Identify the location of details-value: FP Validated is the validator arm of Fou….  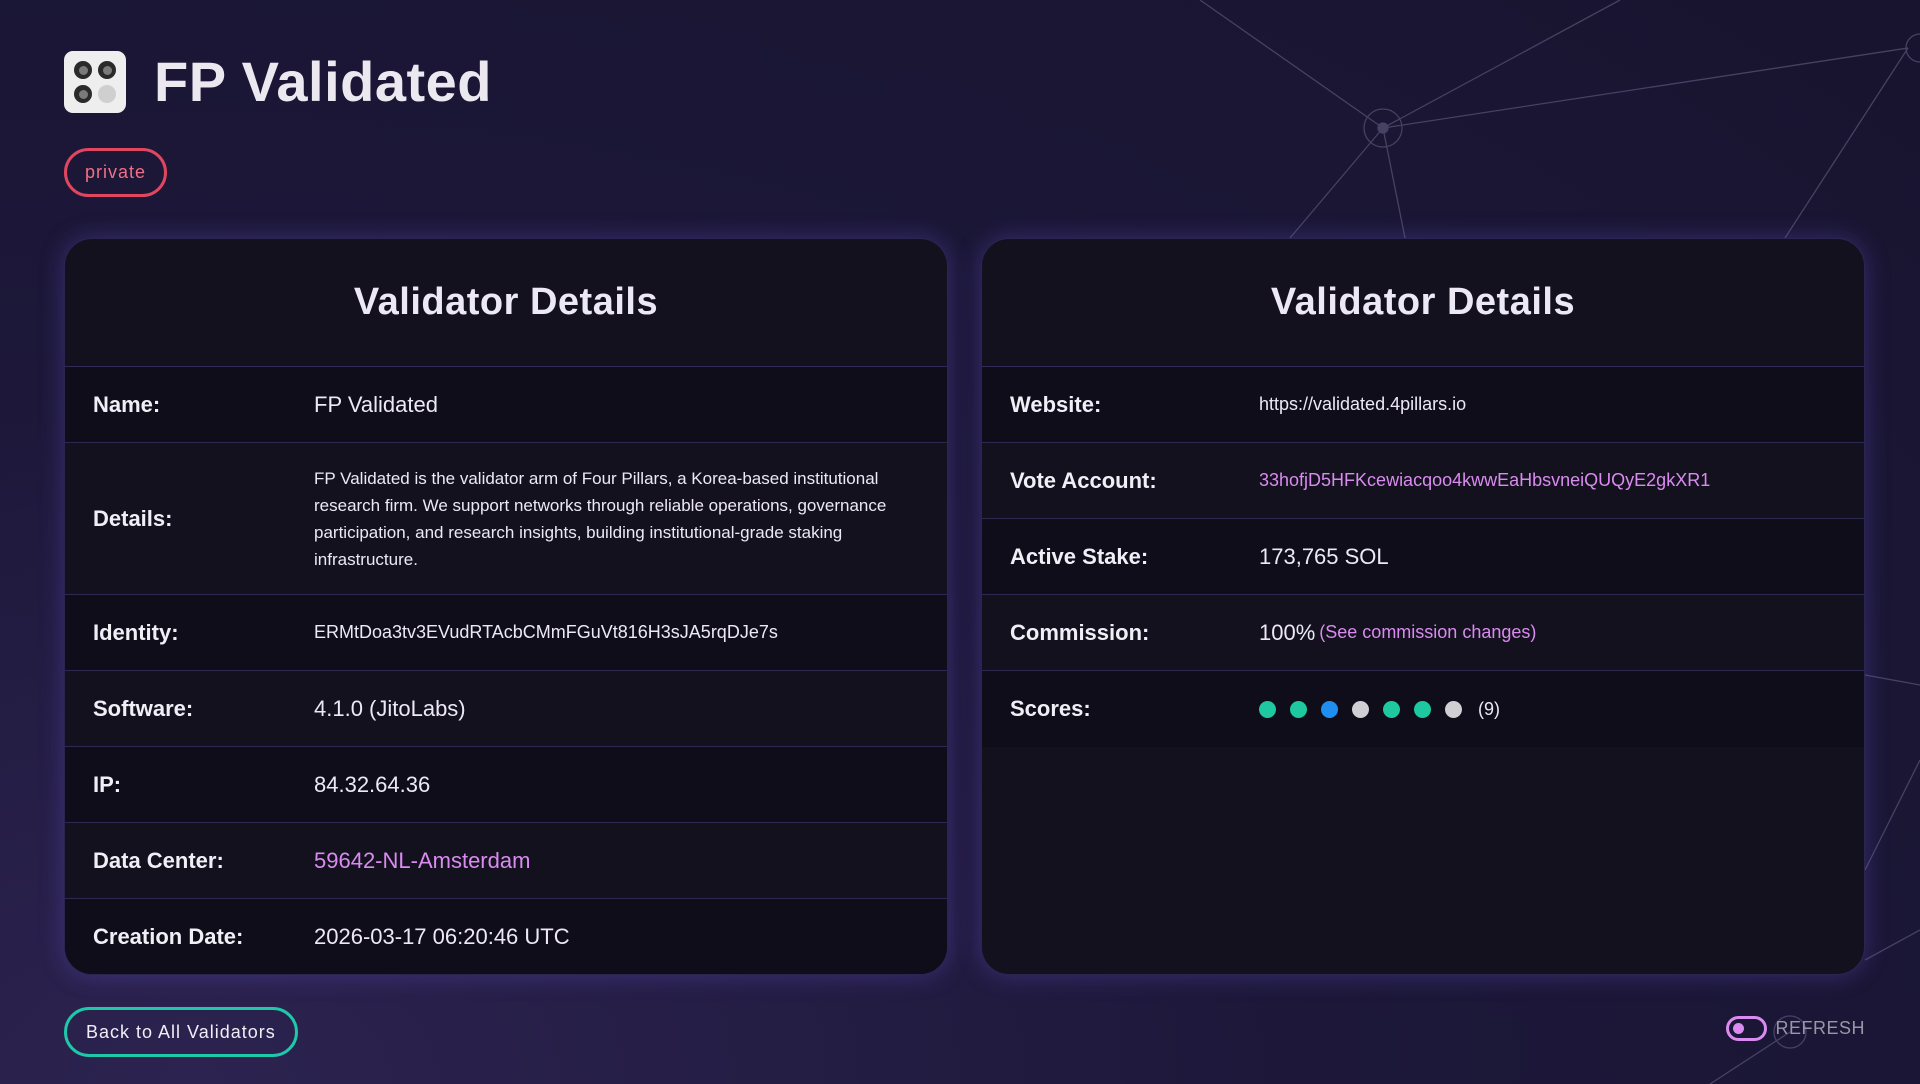
(600, 518).